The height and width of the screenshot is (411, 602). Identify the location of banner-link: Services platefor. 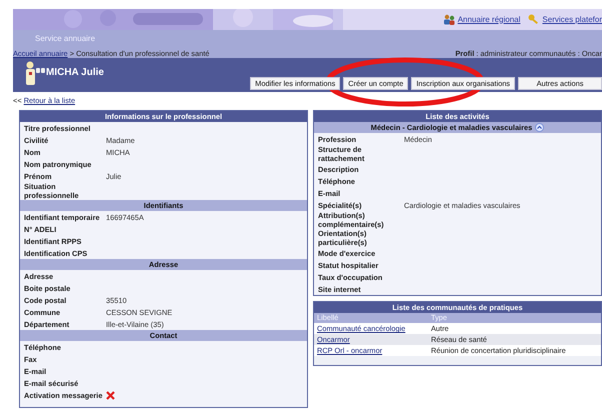
(565, 20).